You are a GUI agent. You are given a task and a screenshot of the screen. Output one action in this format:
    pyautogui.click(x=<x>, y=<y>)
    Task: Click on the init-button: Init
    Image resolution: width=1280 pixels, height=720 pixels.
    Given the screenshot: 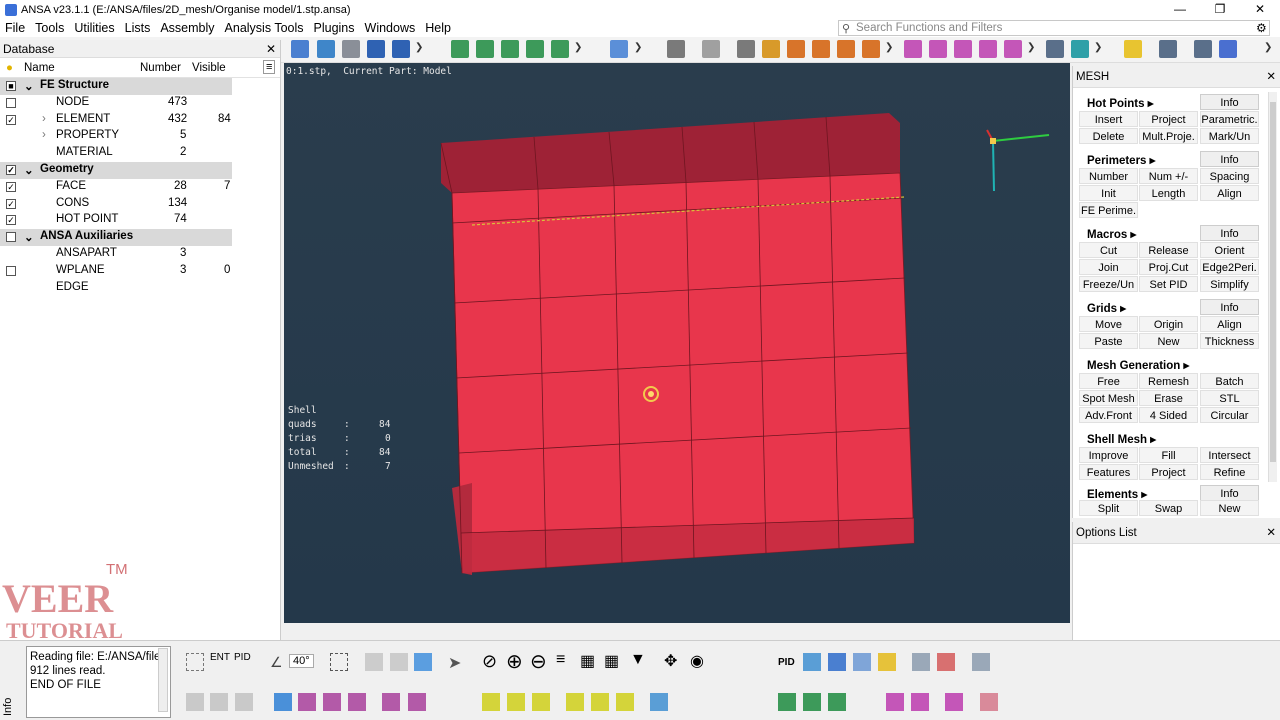 What is the action you would take?
    pyautogui.click(x=1108, y=193)
    